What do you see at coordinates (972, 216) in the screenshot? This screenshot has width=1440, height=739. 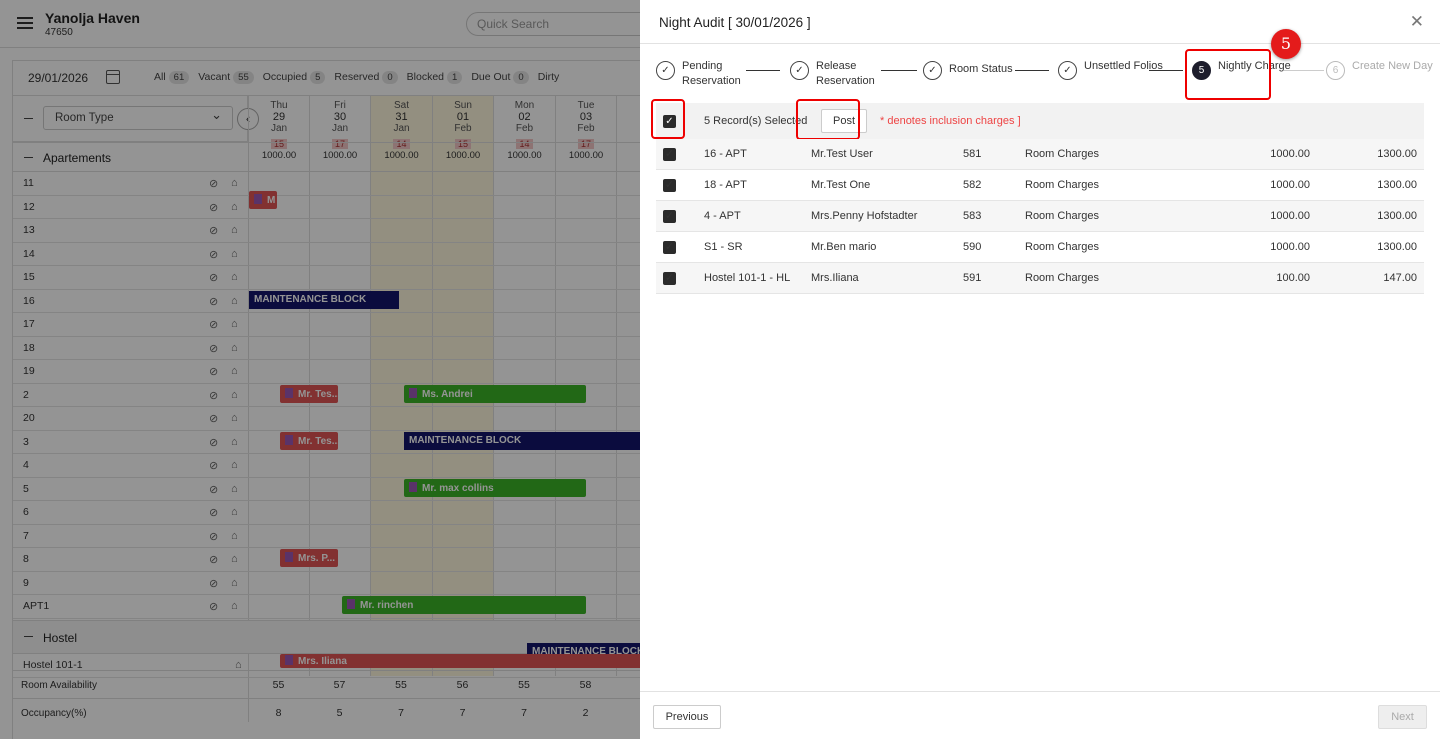 I see `record-folio: 583` at bounding box center [972, 216].